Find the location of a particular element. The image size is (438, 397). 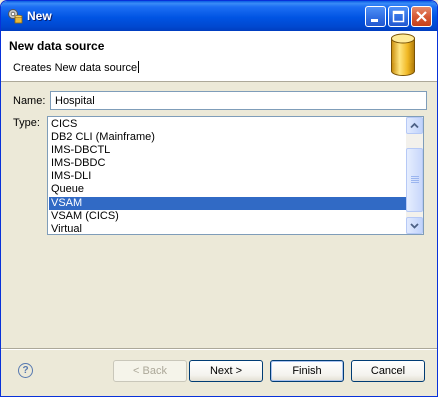

type-option: DB2 CLI (Mainframe) is located at coordinates (227, 137).